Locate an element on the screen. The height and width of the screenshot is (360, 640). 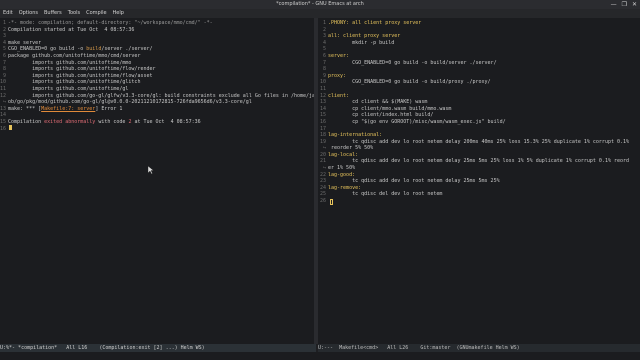
code-line: 1 .PHONY: all client proxy server is located at coordinates (479, 23).